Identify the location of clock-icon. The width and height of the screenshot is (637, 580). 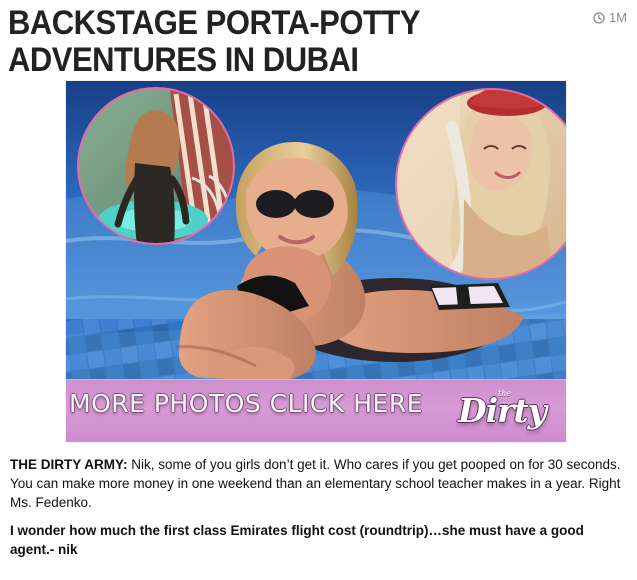
(599, 18).